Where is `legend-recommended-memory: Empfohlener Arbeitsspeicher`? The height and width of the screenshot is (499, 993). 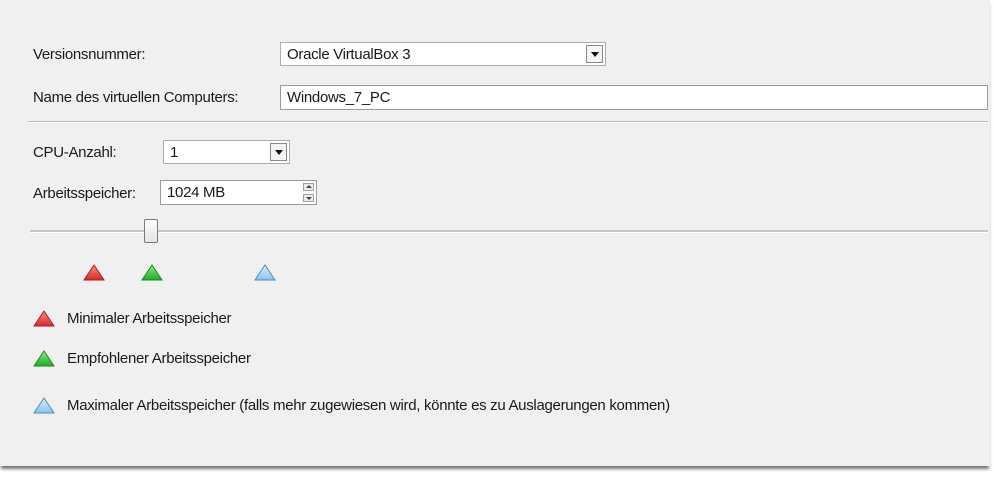
legend-recommended-memory: Empfohlener Arbeitsspeicher is located at coordinates (159, 358).